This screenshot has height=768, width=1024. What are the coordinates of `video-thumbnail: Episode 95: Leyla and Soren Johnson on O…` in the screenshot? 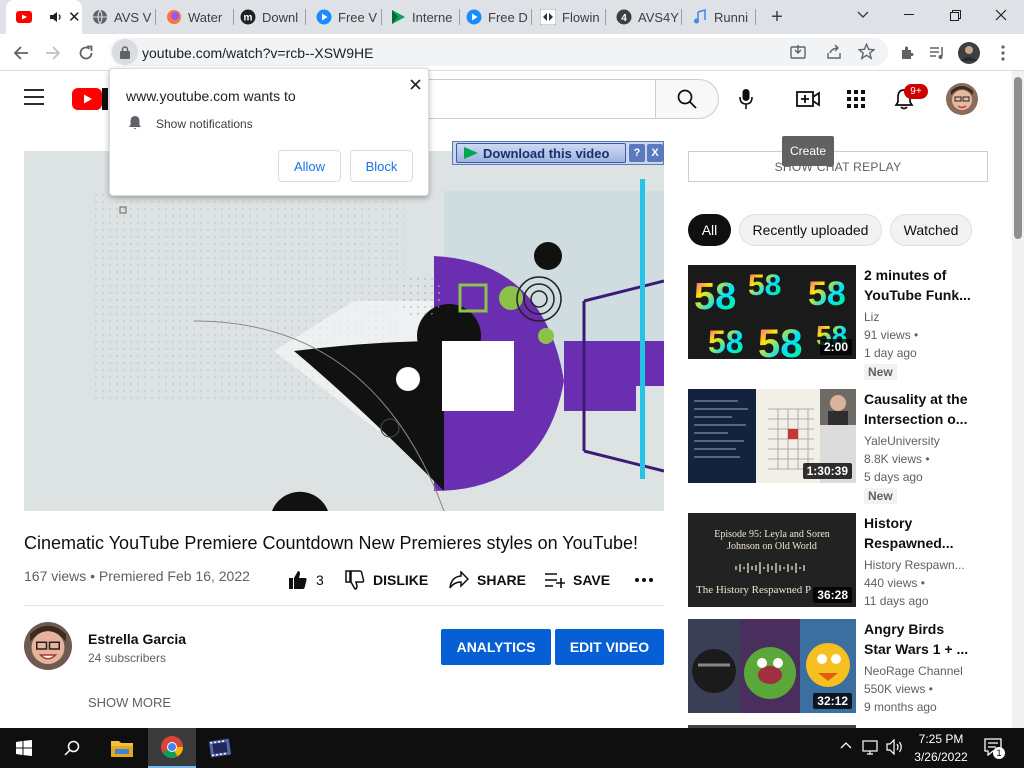 It's located at (772, 560).